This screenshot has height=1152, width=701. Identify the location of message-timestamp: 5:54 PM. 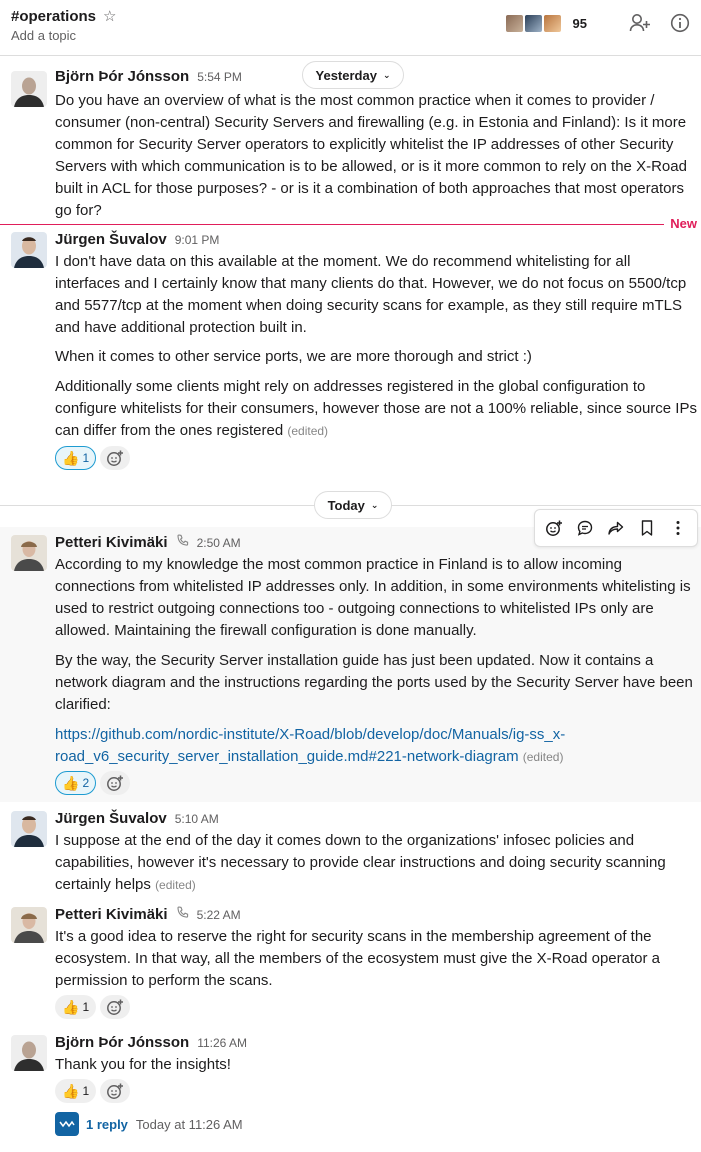
(219, 77).